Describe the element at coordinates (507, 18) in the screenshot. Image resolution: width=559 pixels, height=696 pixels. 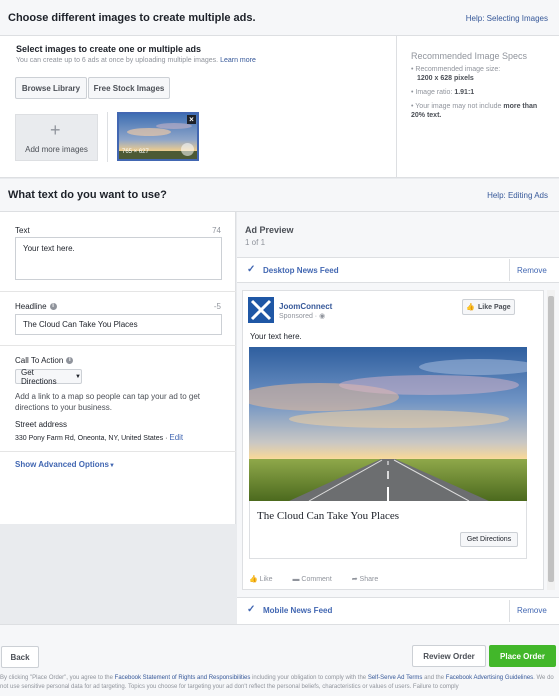
I see `help-selecting-images-link: Help: Selecting Images` at that location.